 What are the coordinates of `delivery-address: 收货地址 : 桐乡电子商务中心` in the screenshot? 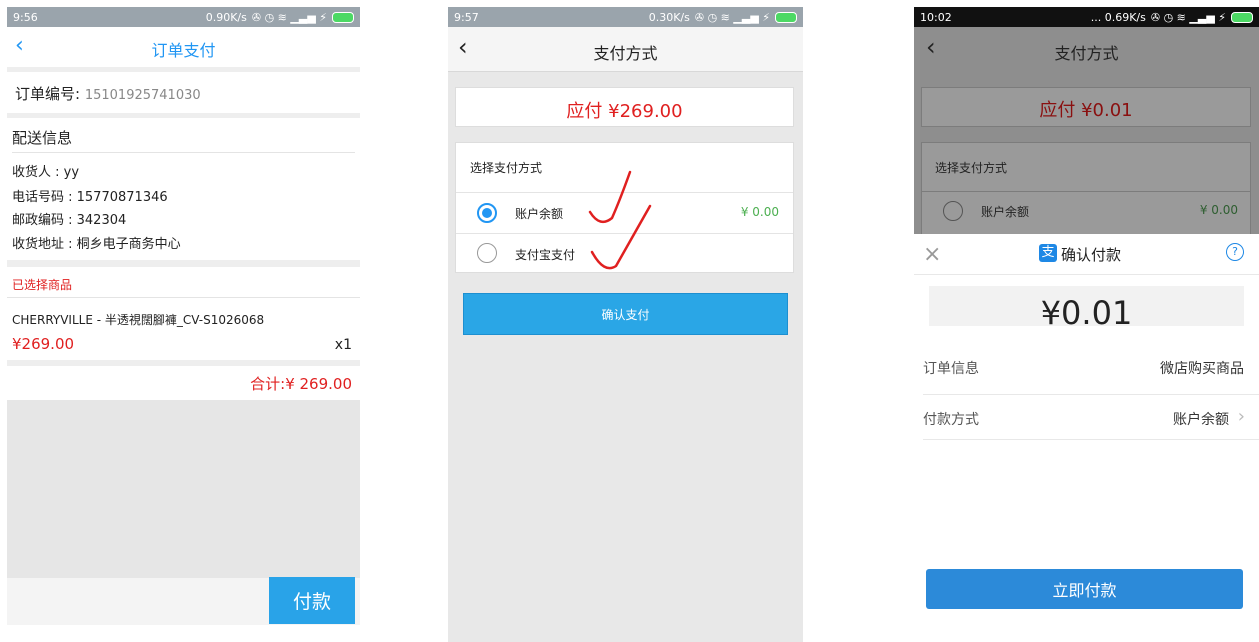 It's located at (96, 244).